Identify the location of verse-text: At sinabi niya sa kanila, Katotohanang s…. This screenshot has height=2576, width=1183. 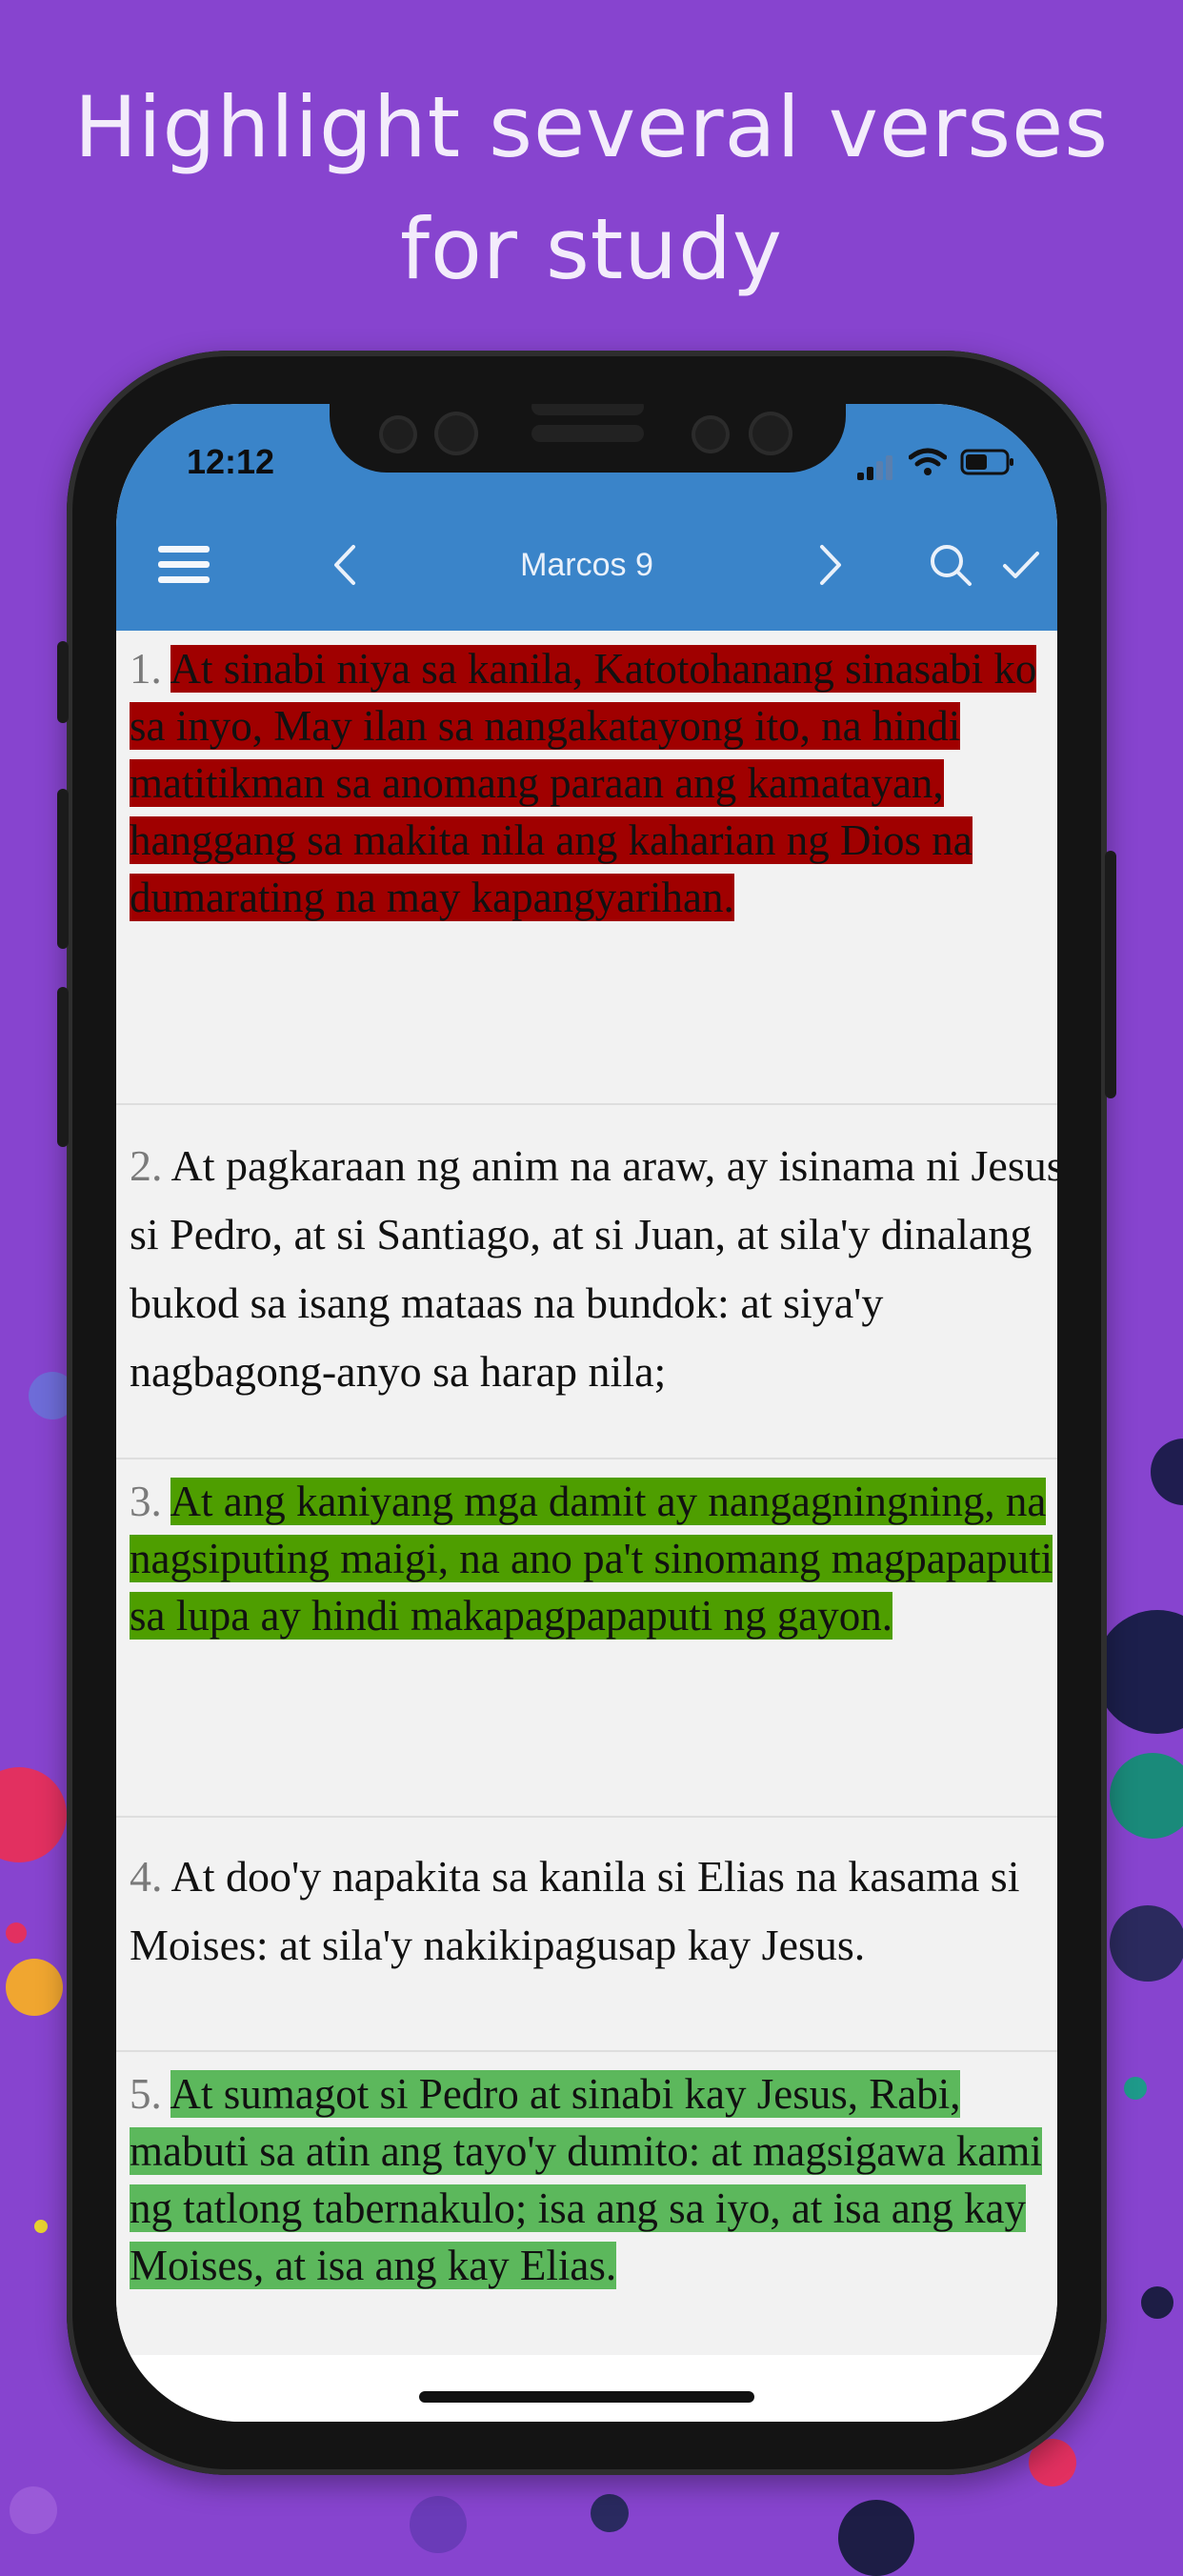
(583, 783).